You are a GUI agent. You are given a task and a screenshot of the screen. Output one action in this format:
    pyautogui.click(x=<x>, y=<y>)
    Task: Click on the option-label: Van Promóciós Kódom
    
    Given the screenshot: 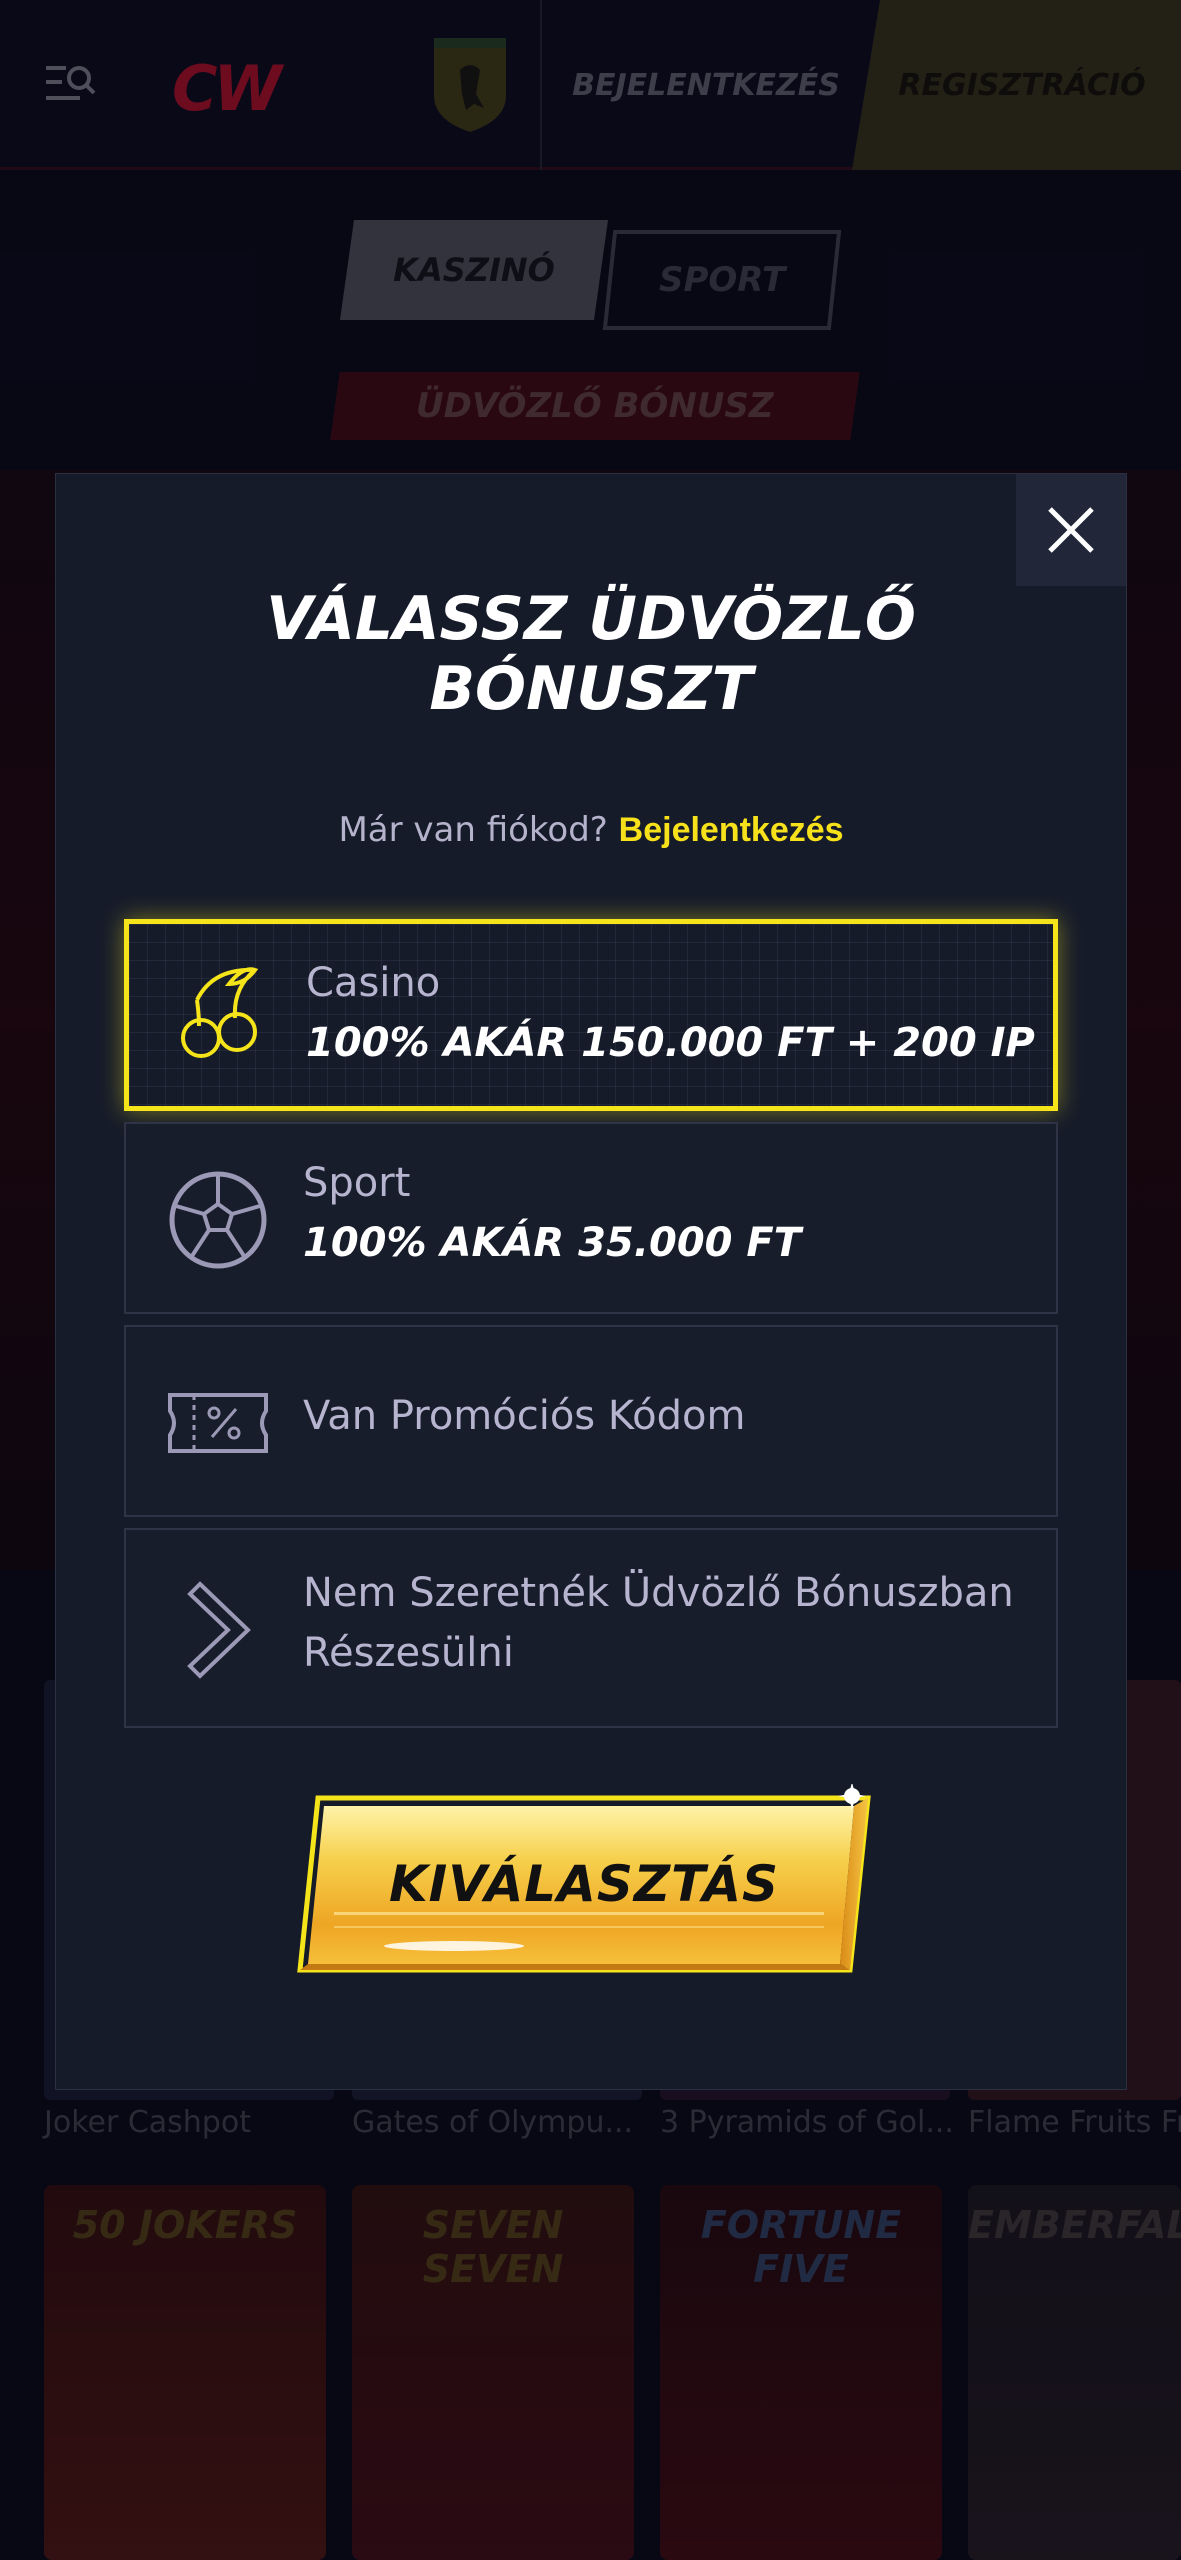 What is the action you would take?
    pyautogui.click(x=524, y=1416)
    